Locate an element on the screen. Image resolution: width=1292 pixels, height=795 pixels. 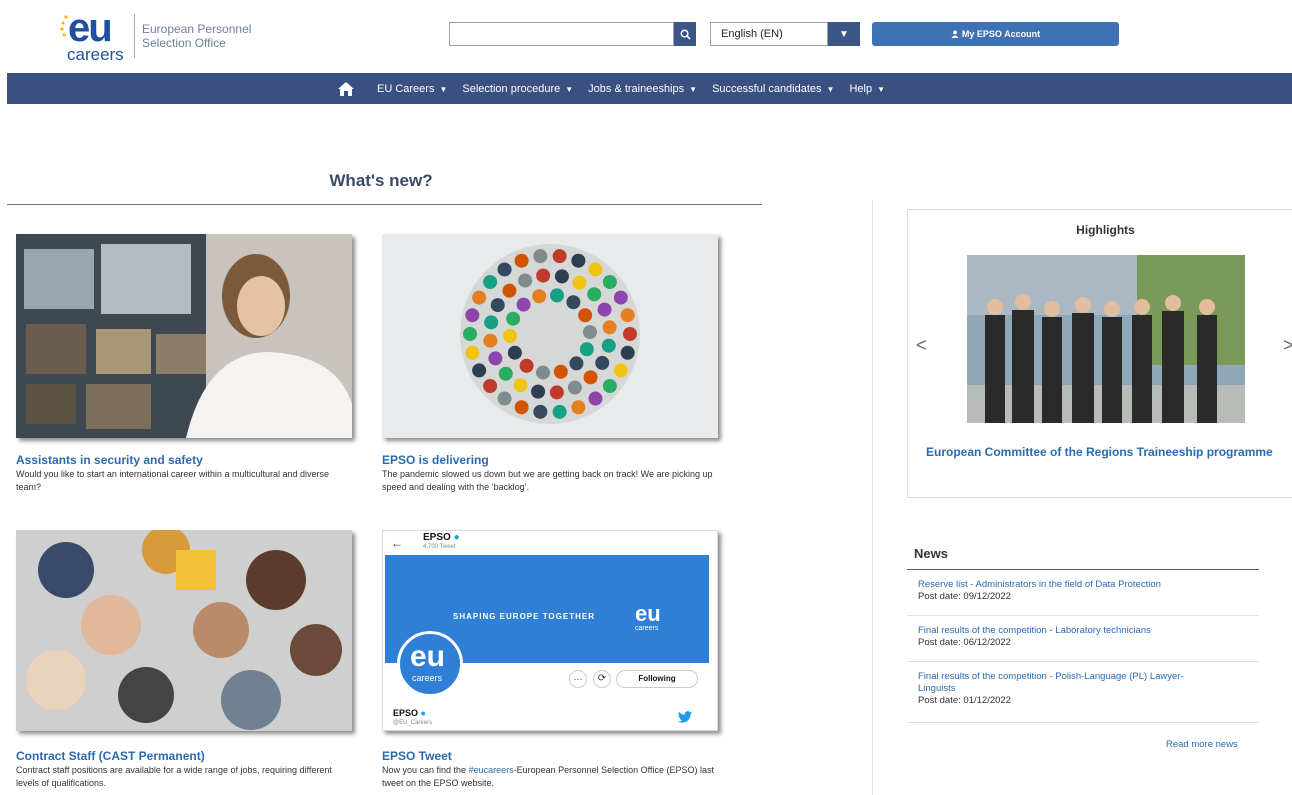
search-button is located at coordinates (685, 34).